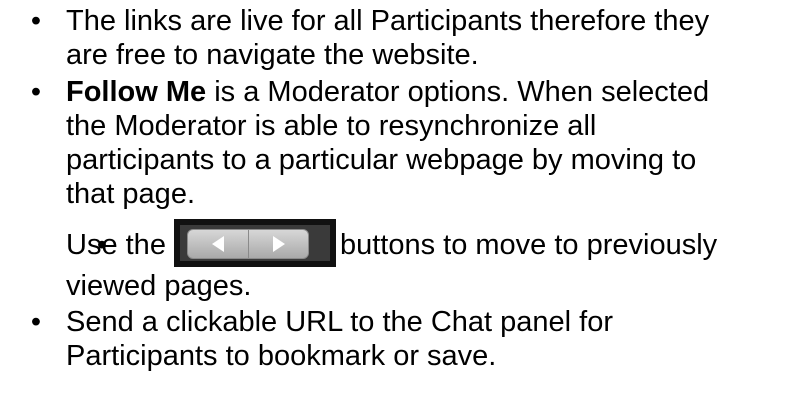  I want to click on back-button-icon, so click(217, 244).